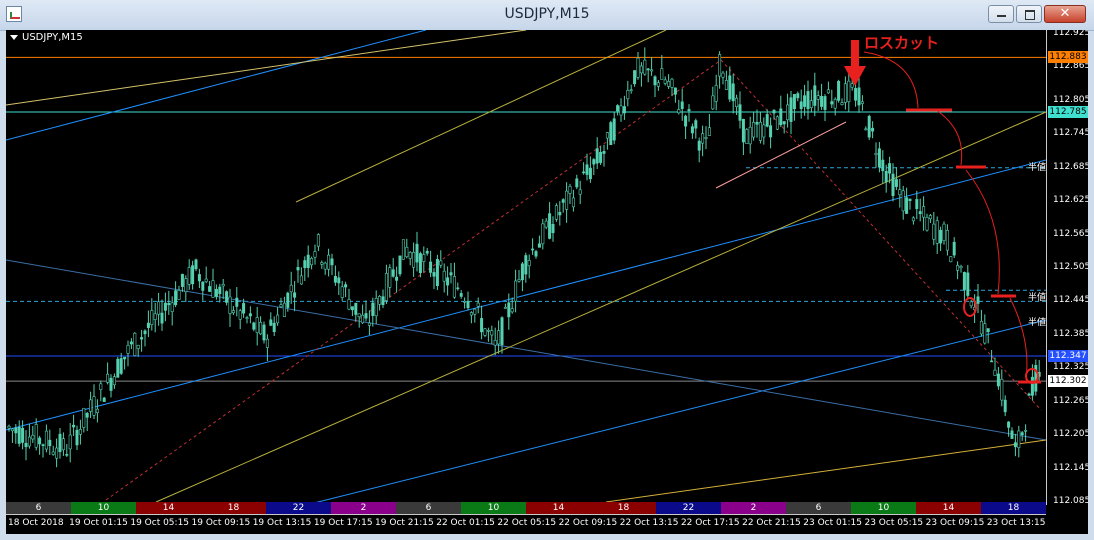 The width and height of the screenshot is (1094, 540). Describe the element at coordinates (710, 523) in the screenshot. I see `time-tick-label: 22 Oct 17:15` at that location.